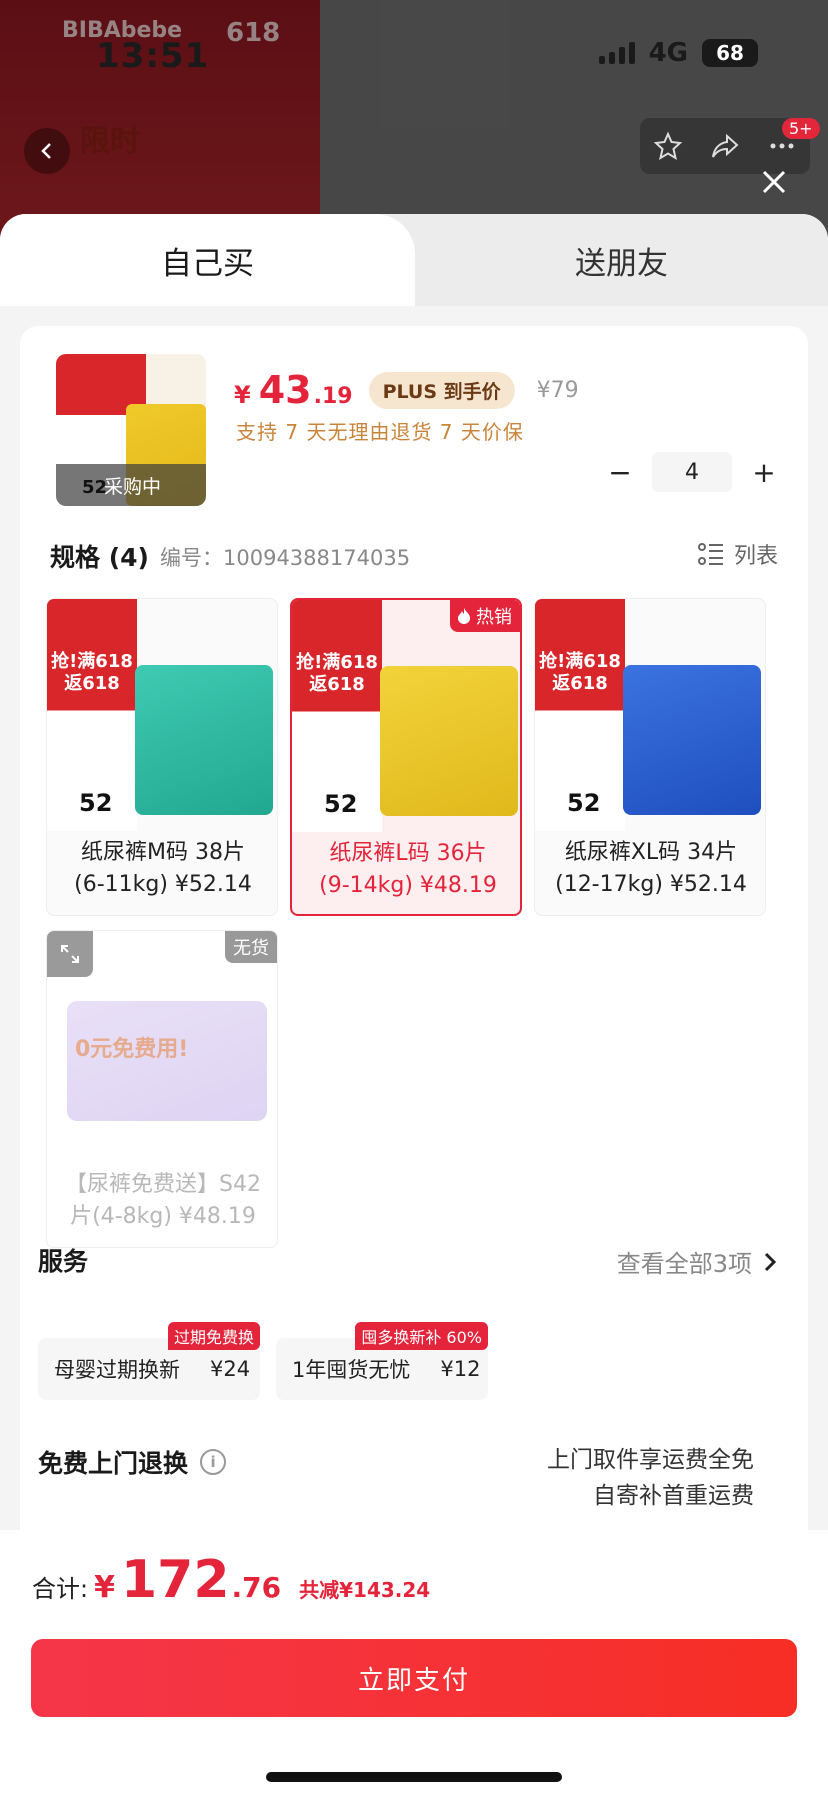  I want to click on tab-gift-friend: 送朋友, so click(621, 260).